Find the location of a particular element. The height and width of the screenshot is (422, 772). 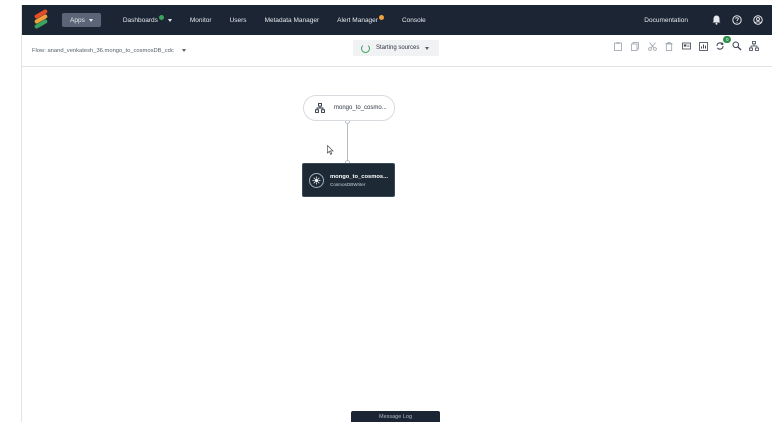

nav-console: Console is located at coordinates (414, 20).